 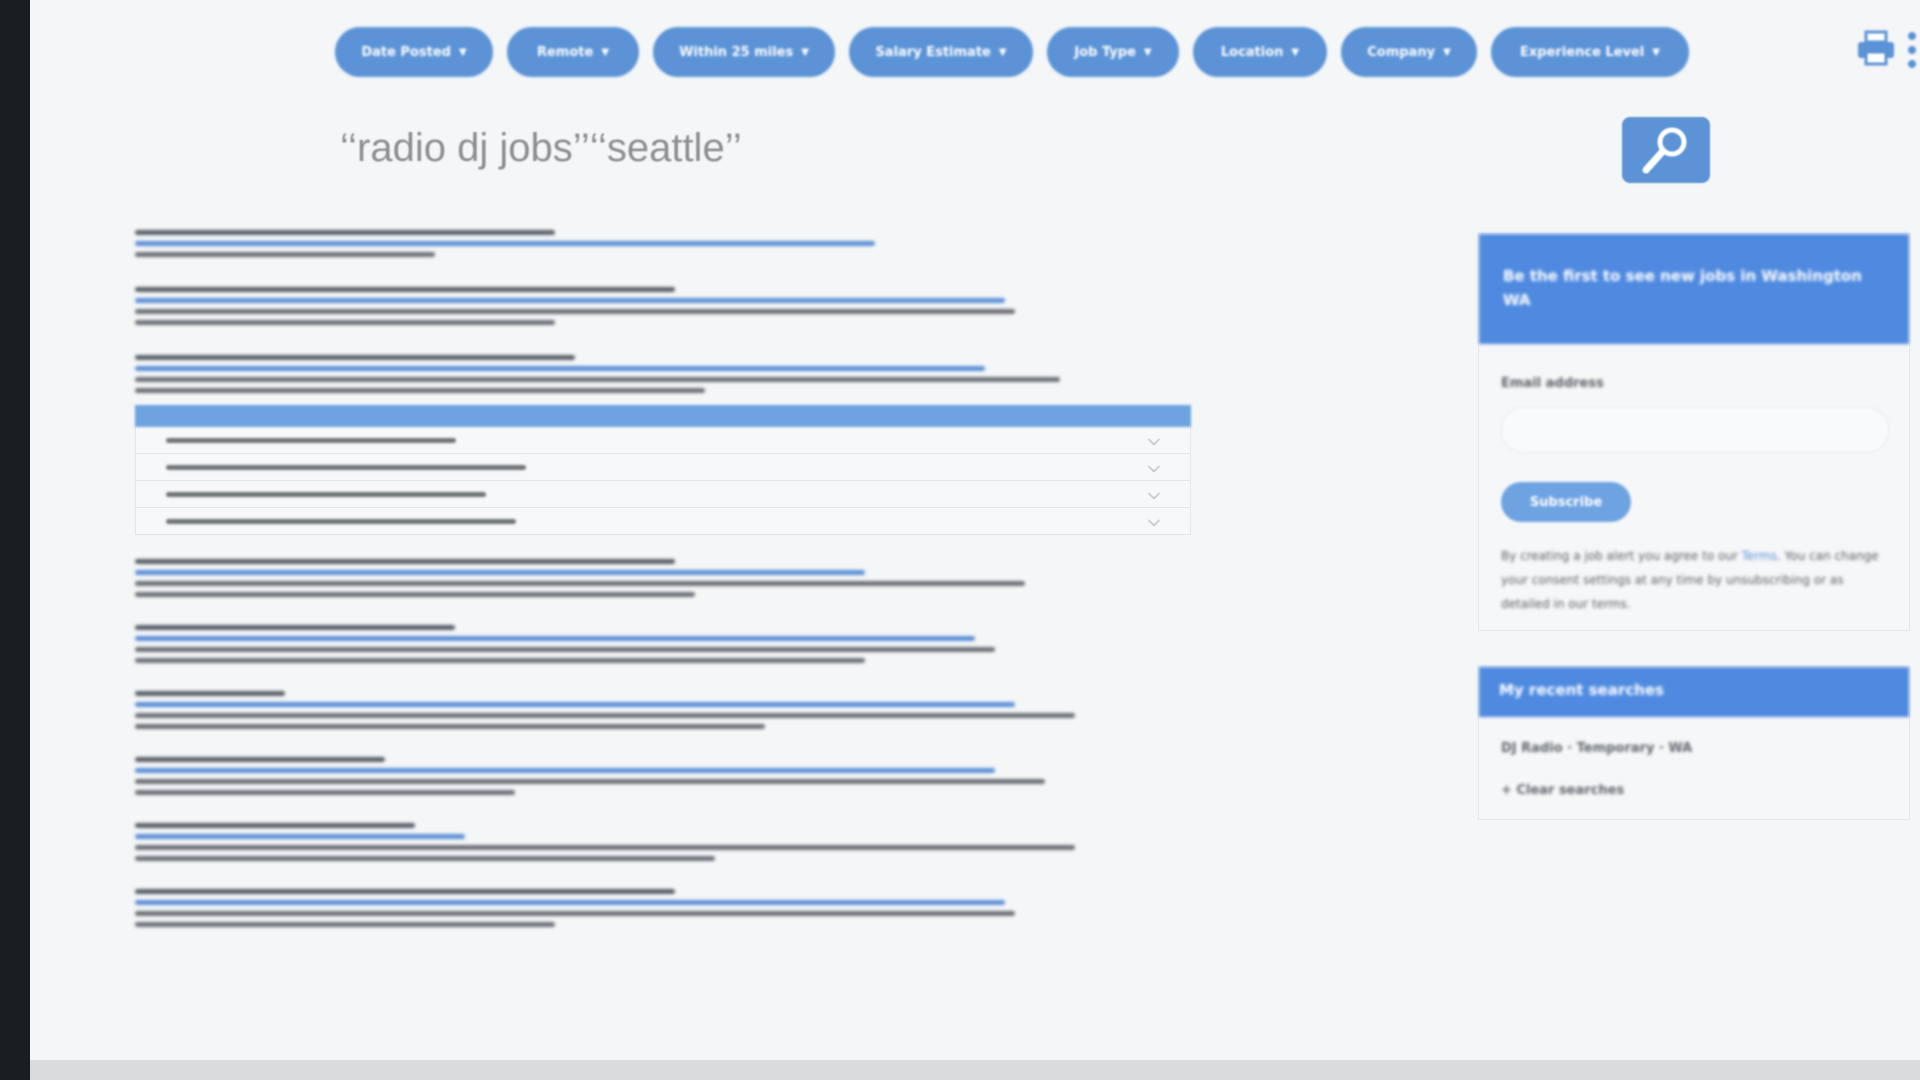 I want to click on filter-job-type: Job Type ▼, so click(x=1113, y=52).